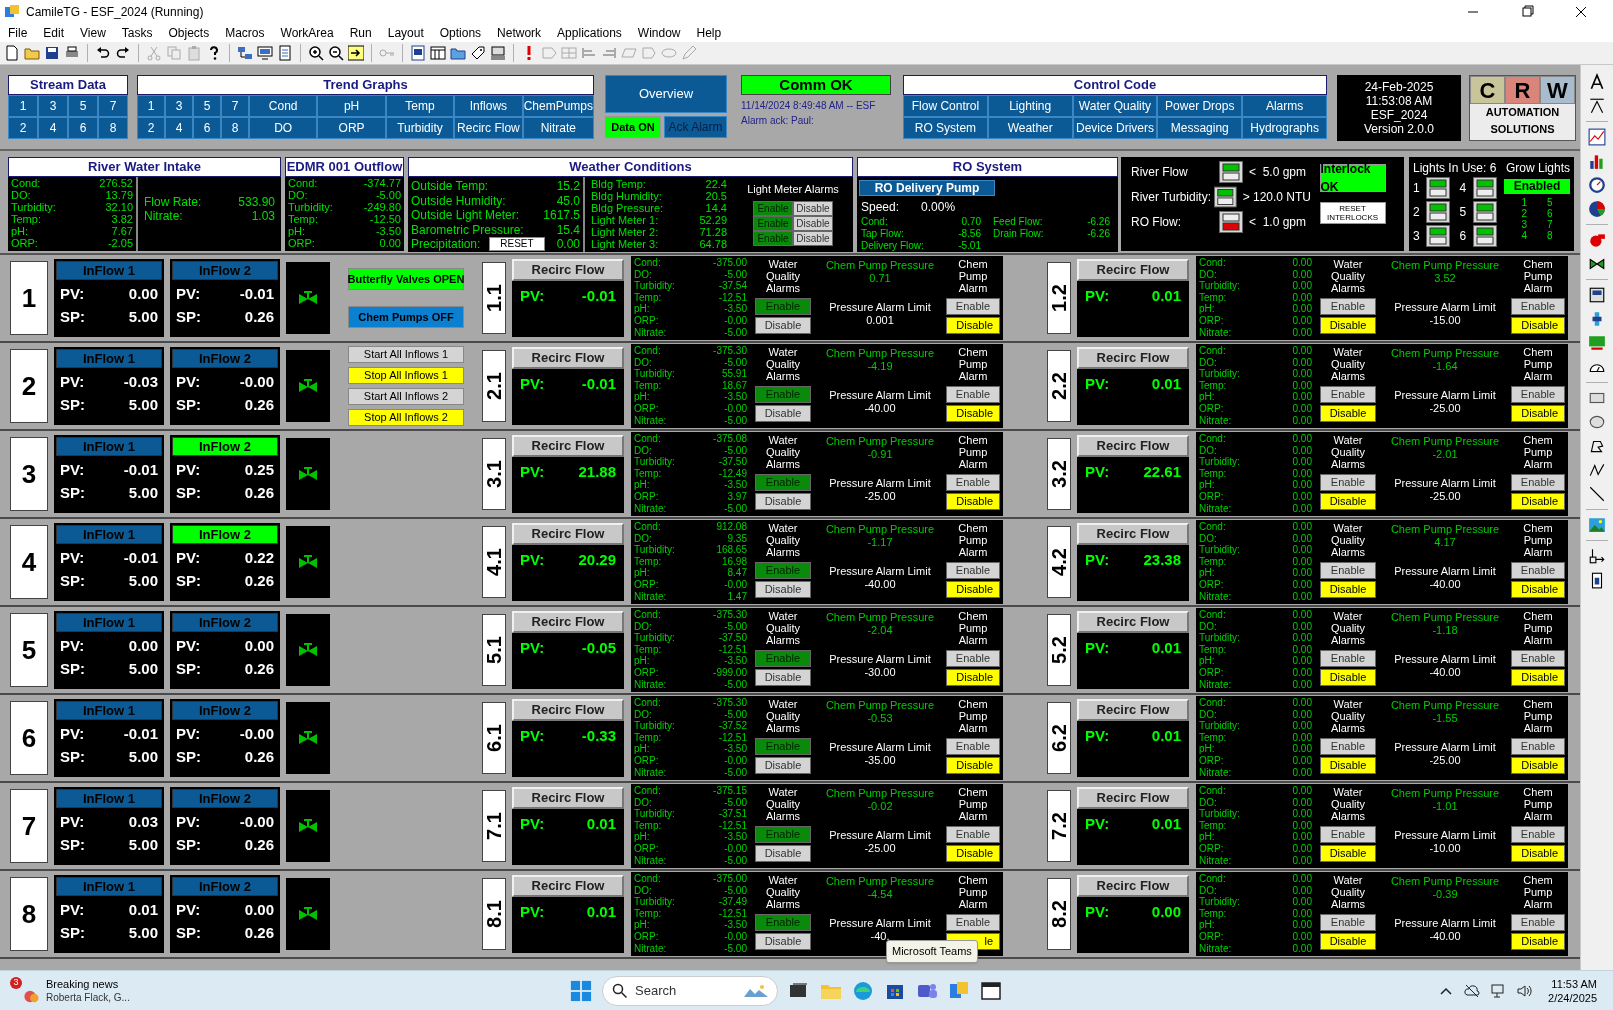  What do you see at coordinates (1417, 212) in the screenshot?
I see `light-number: 2` at bounding box center [1417, 212].